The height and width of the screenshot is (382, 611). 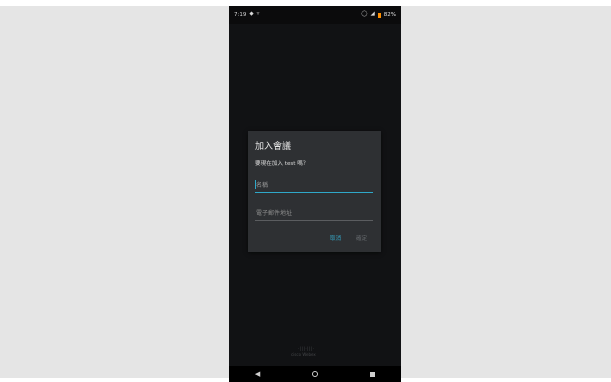 I want to click on cancel-button: 取消, so click(x=335, y=238).